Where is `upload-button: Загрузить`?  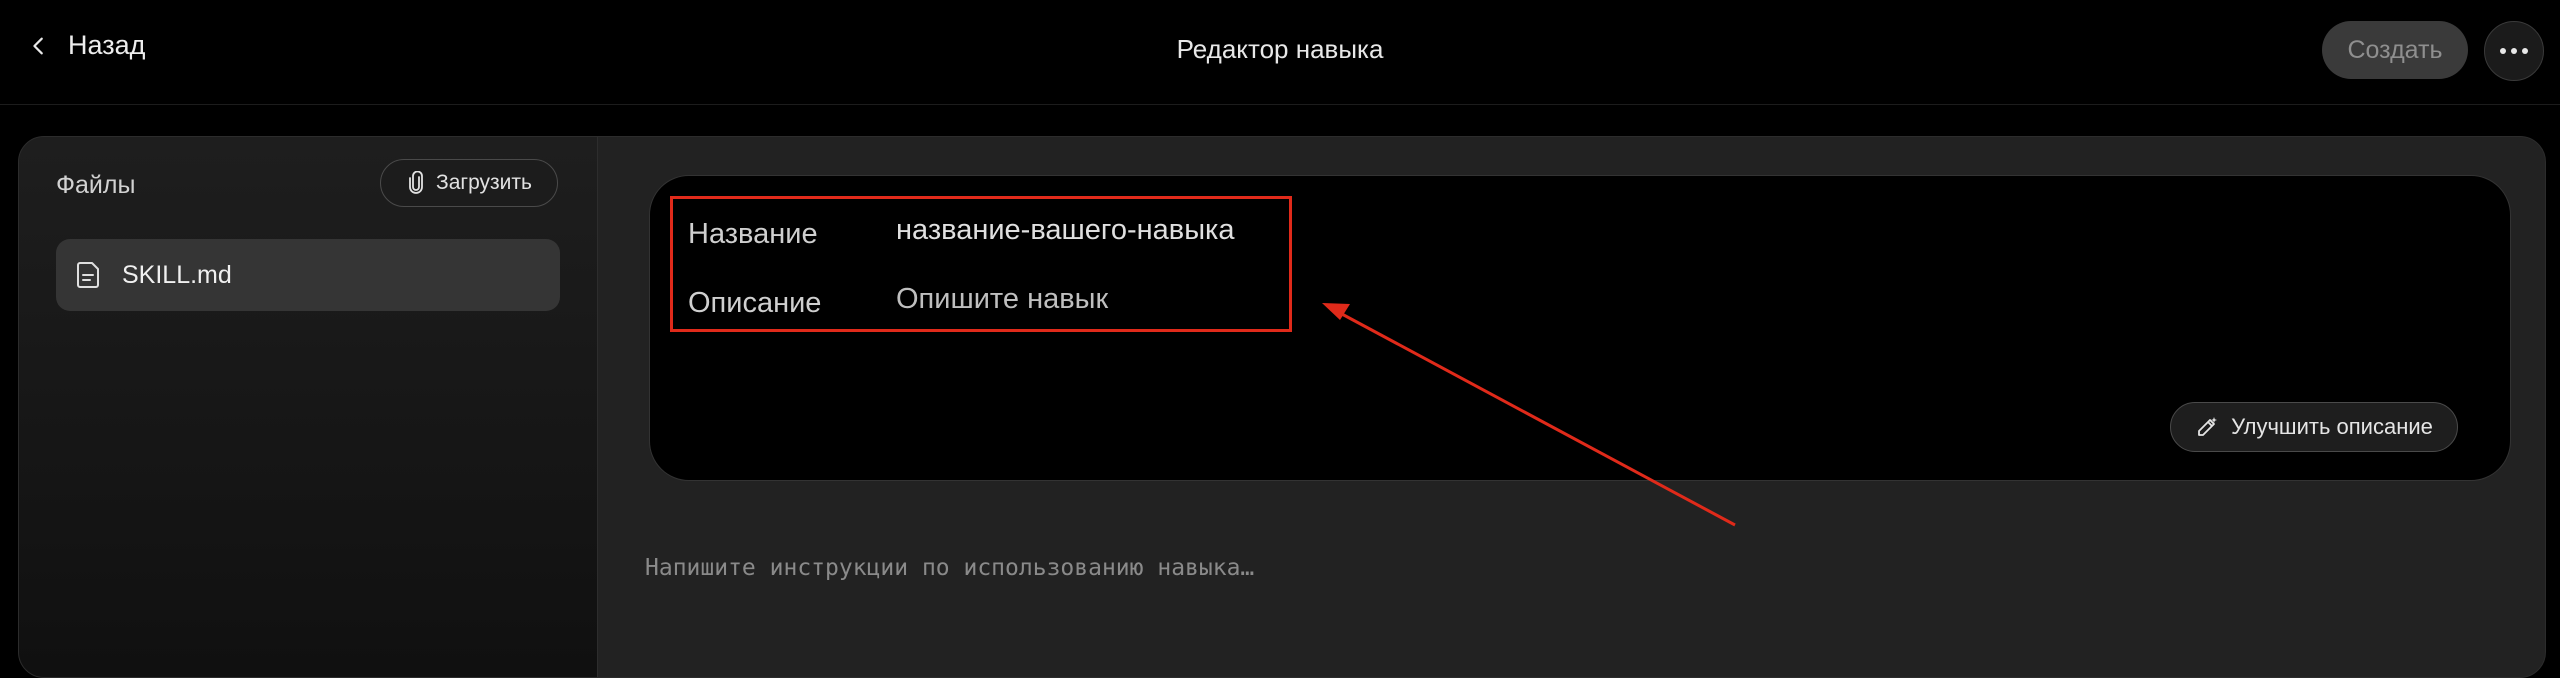 upload-button: Загрузить is located at coordinates (469, 183).